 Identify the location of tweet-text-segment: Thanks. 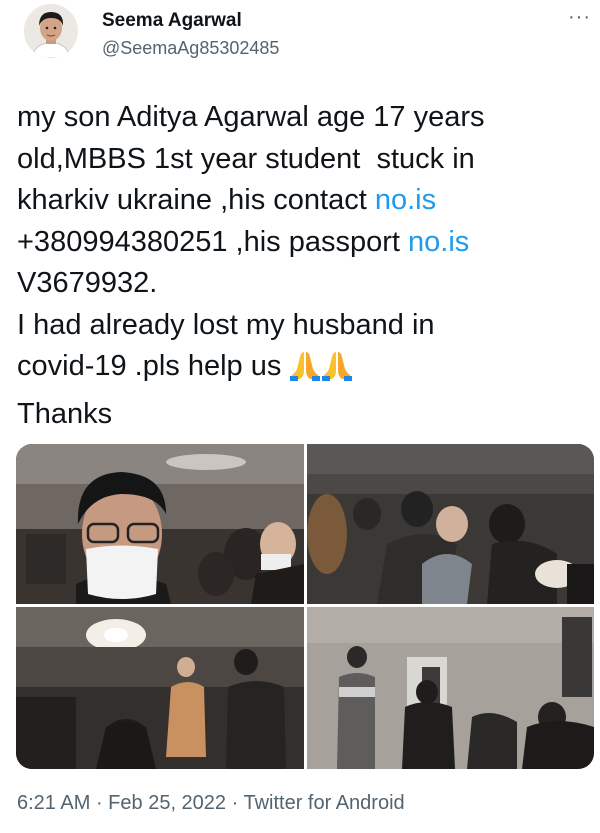
(65, 413).